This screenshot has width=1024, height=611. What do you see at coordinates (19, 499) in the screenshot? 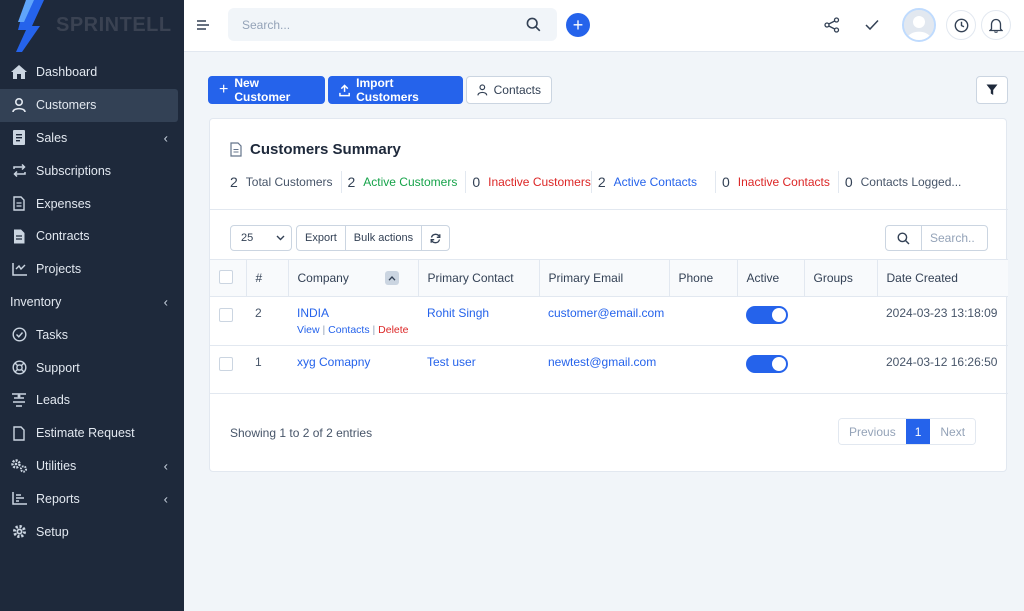
I see `bar-chart-icon` at bounding box center [19, 499].